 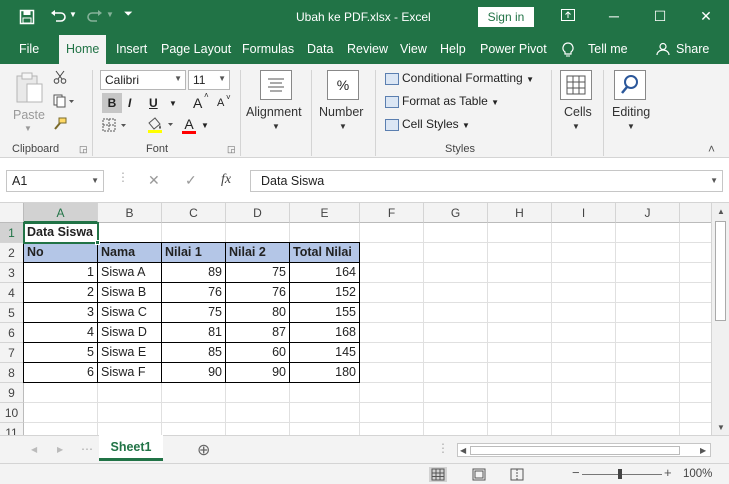 I want to click on table-data-cell: 2, so click(x=61, y=293).